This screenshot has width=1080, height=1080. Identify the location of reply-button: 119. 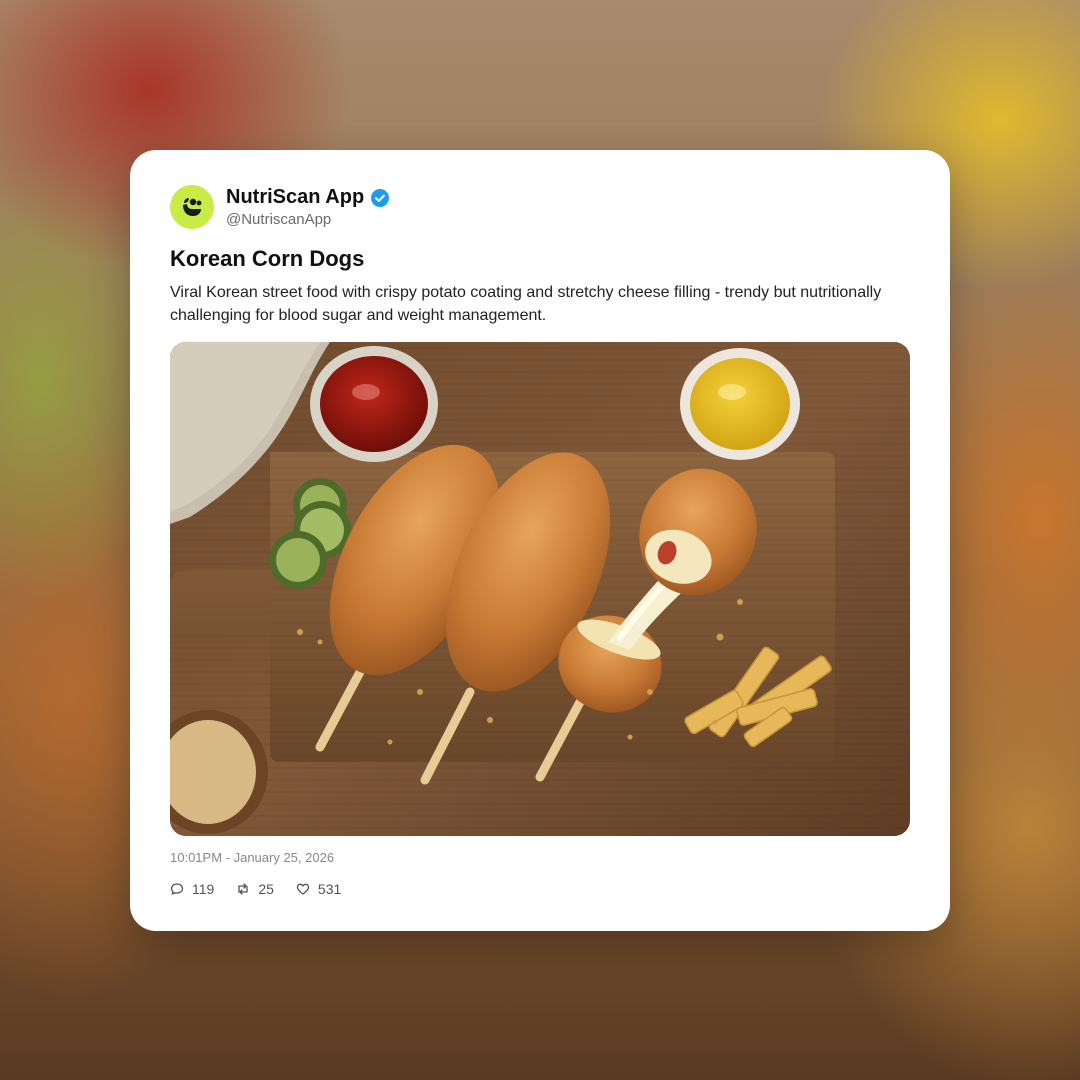
(192, 889).